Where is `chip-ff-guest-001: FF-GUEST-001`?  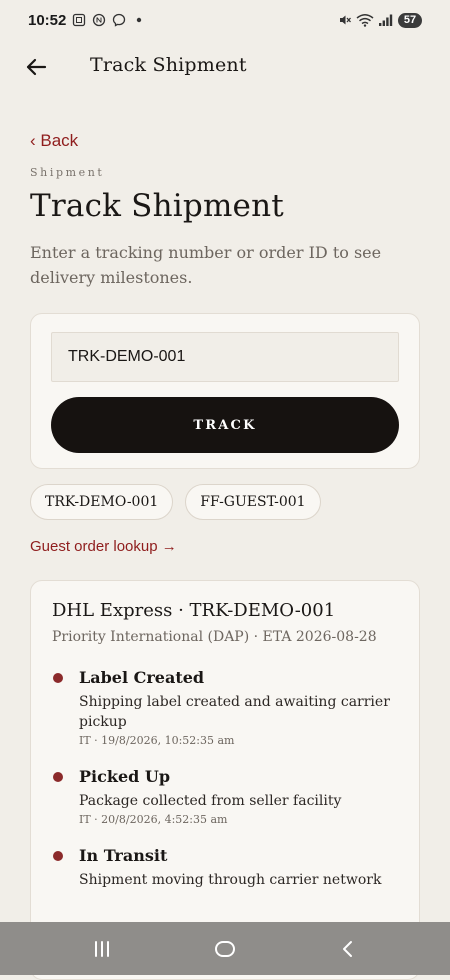 chip-ff-guest-001: FF-GUEST-001 is located at coordinates (253, 502).